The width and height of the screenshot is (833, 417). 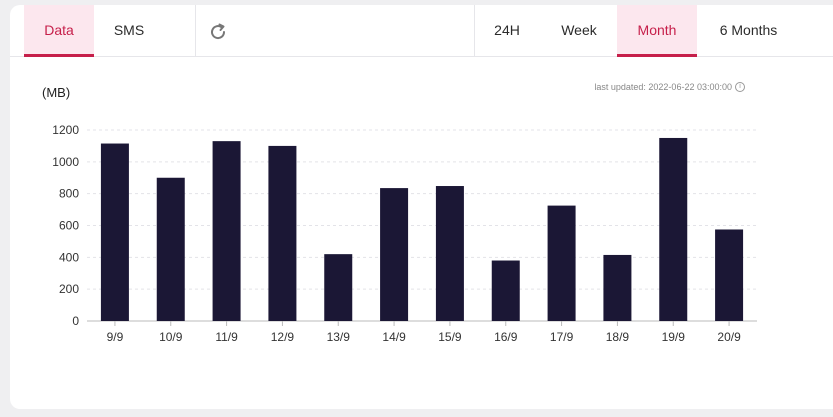 What do you see at coordinates (394, 337) in the screenshot?
I see `x-tick-label: 14/9` at bounding box center [394, 337].